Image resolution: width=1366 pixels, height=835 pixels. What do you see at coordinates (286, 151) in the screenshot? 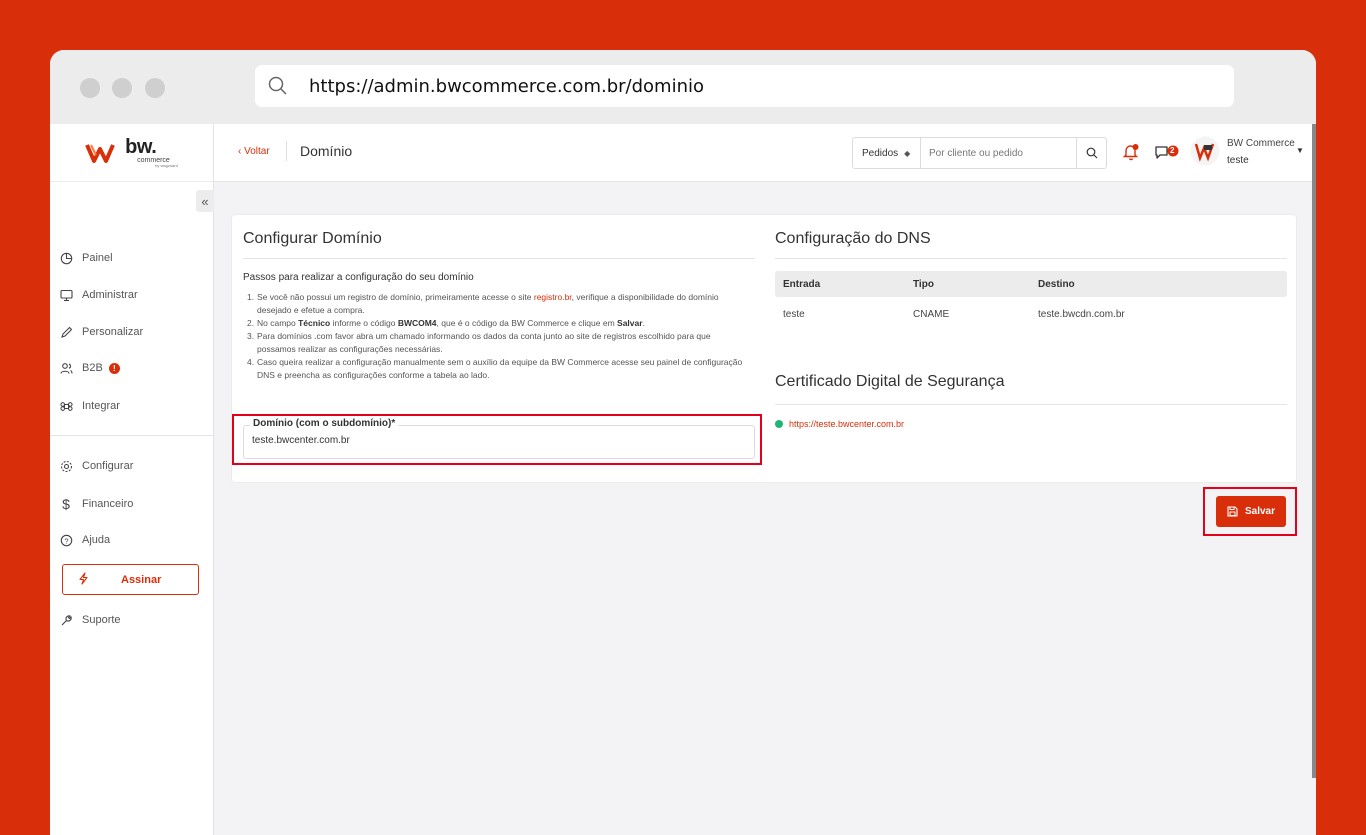
I see `topbar-divider` at bounding box center [286, 151].